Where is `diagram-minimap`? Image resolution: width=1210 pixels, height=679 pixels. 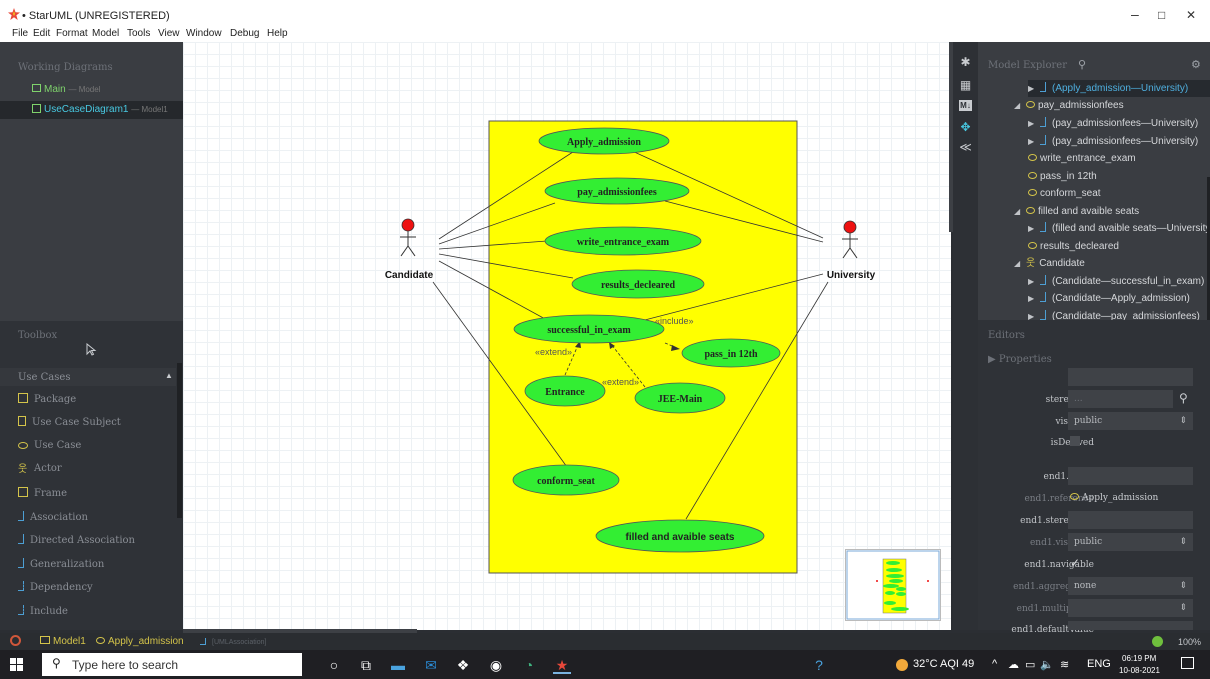
diagram-minimap is located at coordinates (893, 585).